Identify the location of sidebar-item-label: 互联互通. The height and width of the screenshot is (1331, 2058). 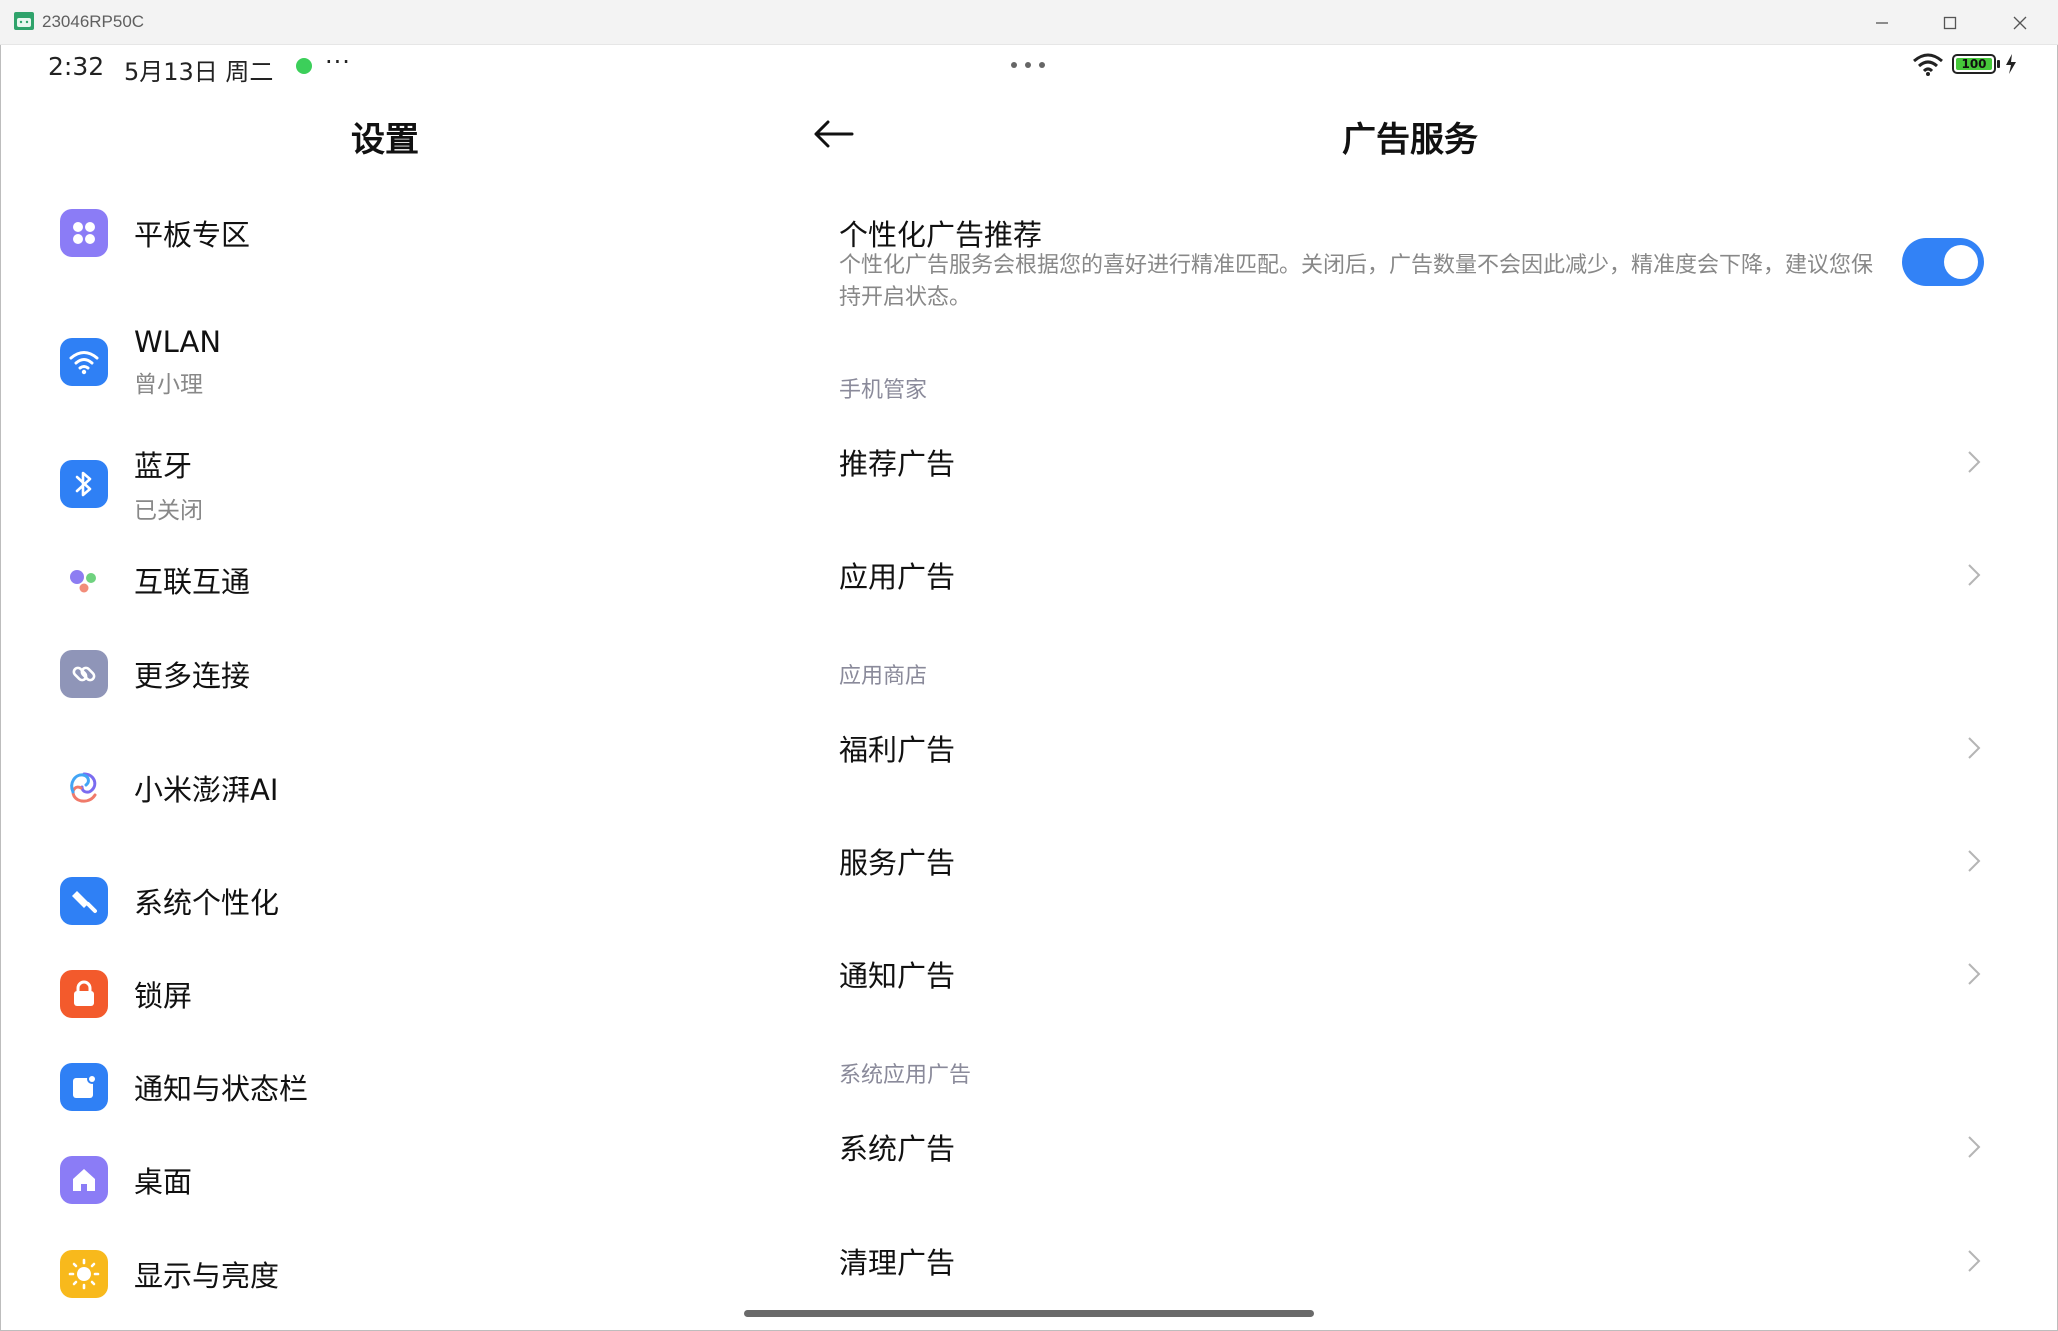
(192, 582).